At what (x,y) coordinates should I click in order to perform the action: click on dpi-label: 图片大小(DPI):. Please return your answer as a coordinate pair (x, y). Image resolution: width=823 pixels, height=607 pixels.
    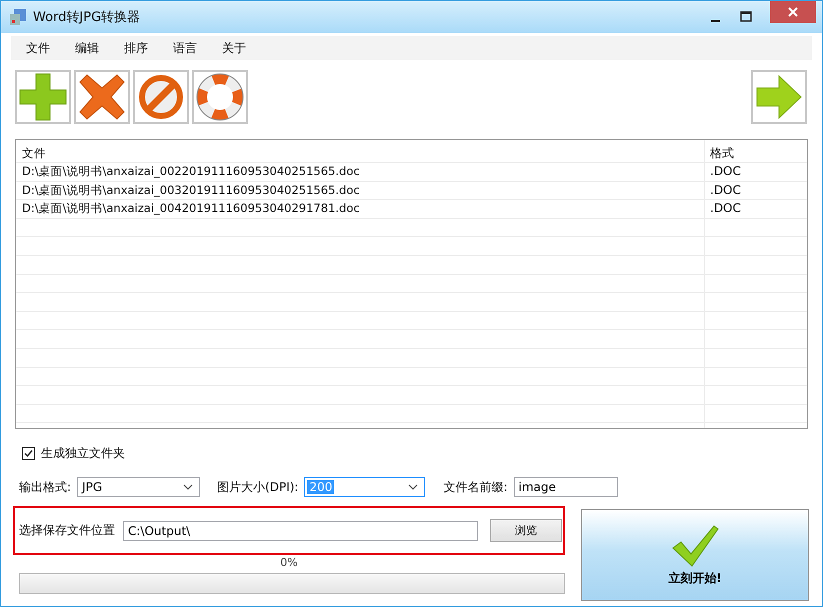
    Looking at the image, I should click on (257, 487).